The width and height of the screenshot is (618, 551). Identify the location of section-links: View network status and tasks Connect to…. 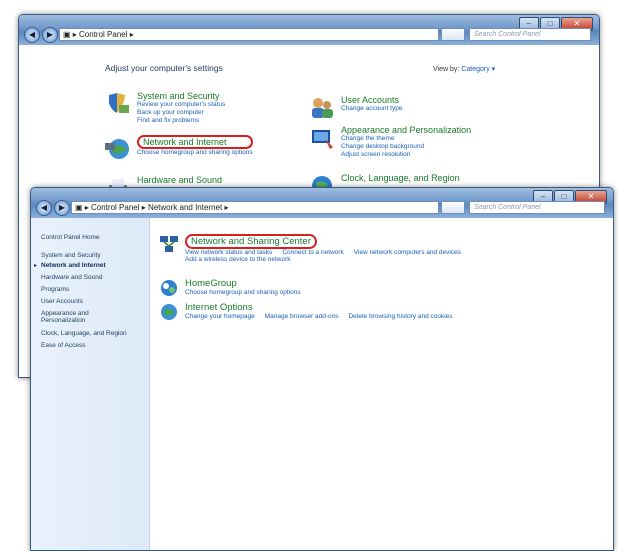
(323, 252).